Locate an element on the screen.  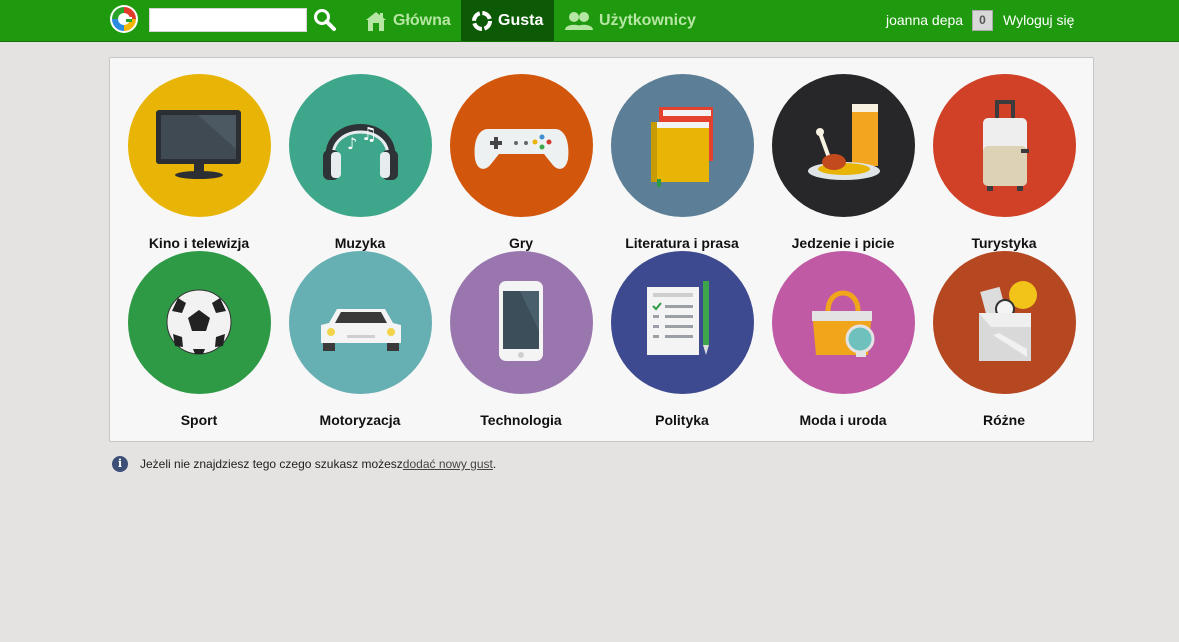
smartphone-icon is located at coordinates (521, 321).